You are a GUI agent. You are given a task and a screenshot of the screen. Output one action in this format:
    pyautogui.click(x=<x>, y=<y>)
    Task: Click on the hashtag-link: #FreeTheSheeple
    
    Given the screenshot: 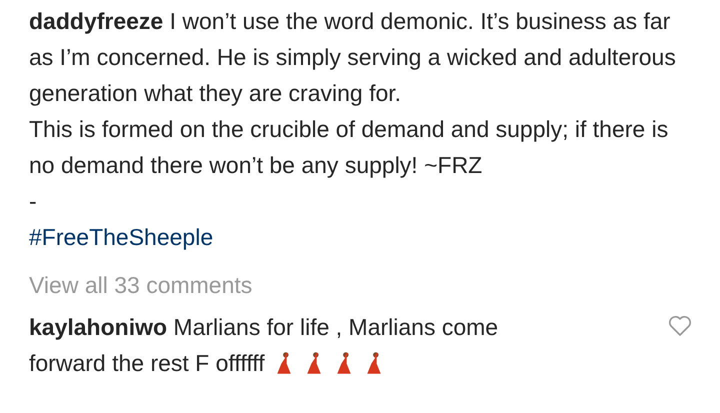 What is the action you would take?
    pyautogui.click(x=121, y=237)
    